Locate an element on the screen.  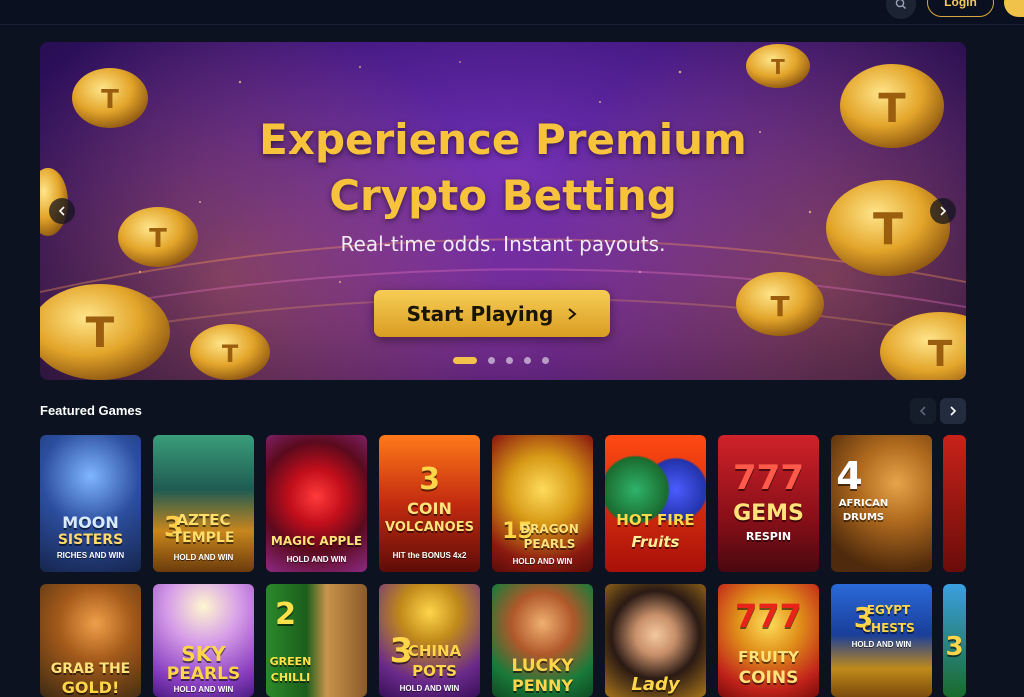
game-title: DRAGON is located at coordinates (549, 529).